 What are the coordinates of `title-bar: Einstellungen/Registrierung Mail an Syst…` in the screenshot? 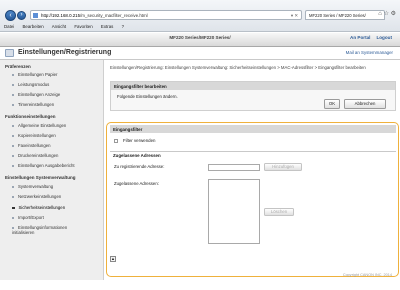 It's located at (200, 53).